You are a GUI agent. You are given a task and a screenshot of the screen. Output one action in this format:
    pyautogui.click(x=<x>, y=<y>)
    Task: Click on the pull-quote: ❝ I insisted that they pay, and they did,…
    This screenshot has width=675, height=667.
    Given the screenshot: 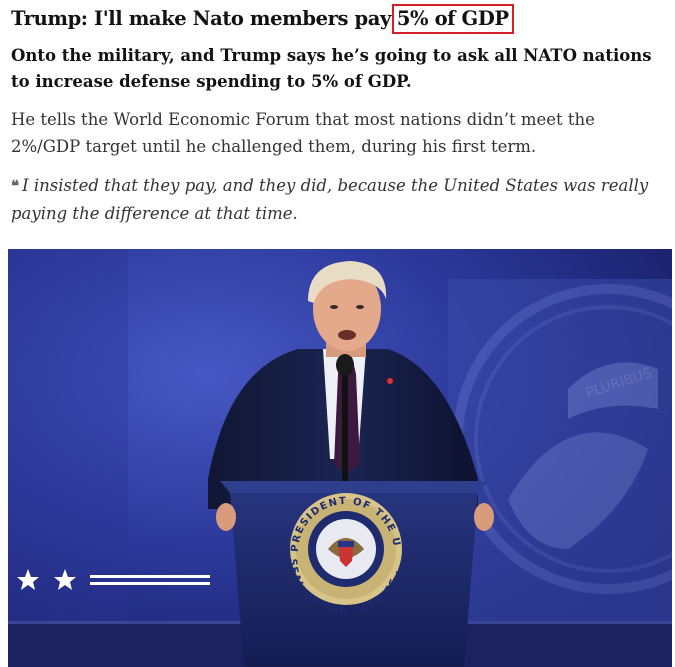 What is the action you would take?
    pyautogui.click(x=341, y=199)
    